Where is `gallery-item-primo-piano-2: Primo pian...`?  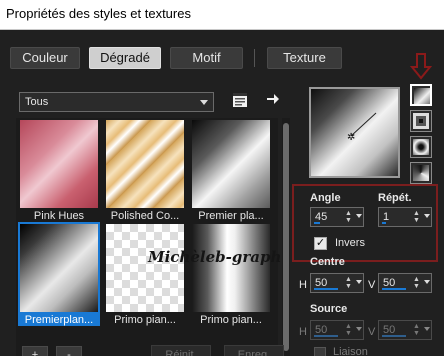
gallery-item-primo-piano-2: Primo pian... is located at coordinates (231, 274).